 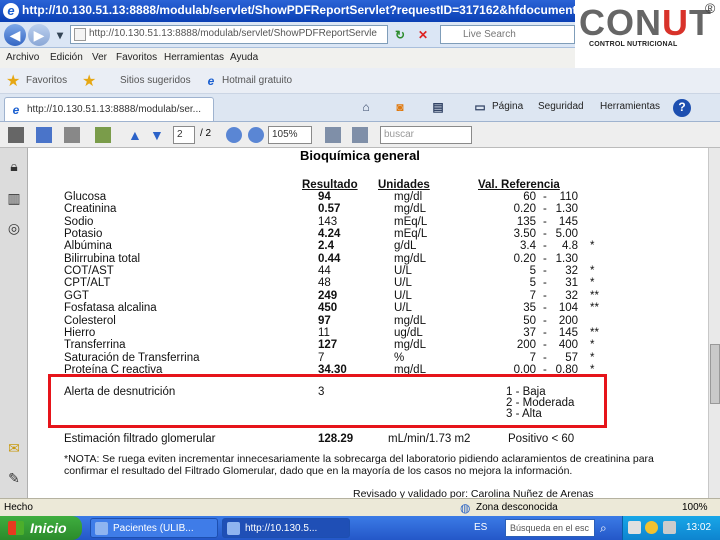 What do you see at coordinates (570, 246) in the screenshot?
I see `ref-high: 4.8` at bounding box center [570, 246].